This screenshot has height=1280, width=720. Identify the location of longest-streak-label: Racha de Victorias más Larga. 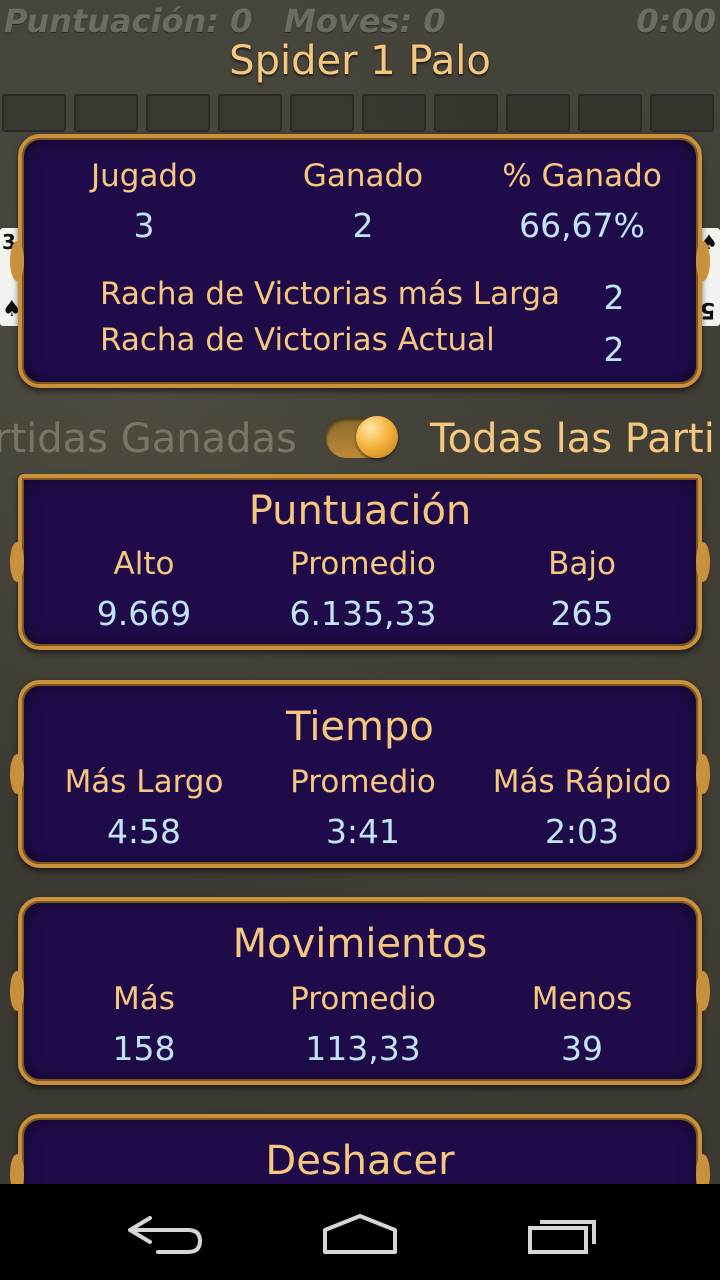
(330, 294).